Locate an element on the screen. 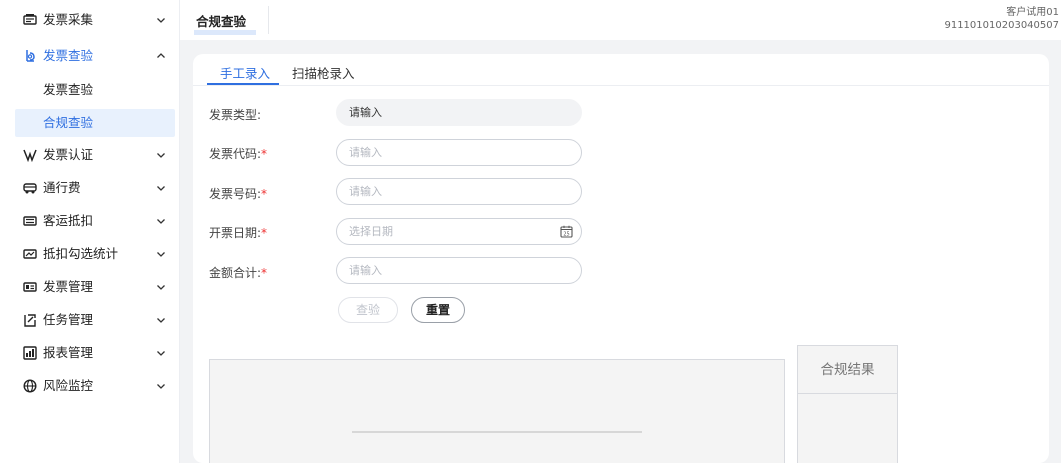 The height and width of the screenshot is (463, 1061). sidebar-subitem-label: 合规查验 is located at coordinates (68, 122).